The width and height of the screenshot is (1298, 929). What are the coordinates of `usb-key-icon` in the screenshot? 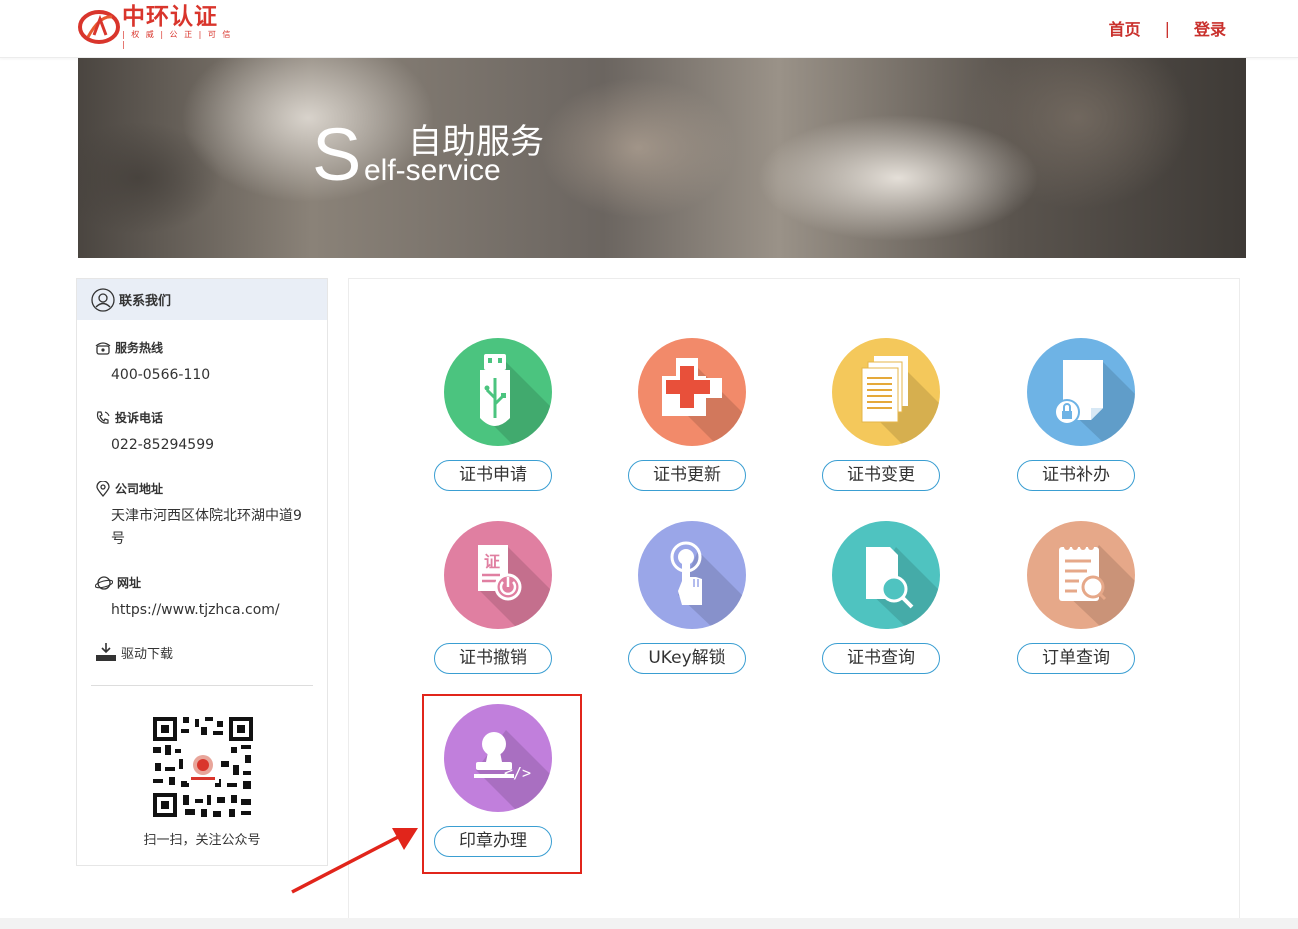 It's located at (498, 392).